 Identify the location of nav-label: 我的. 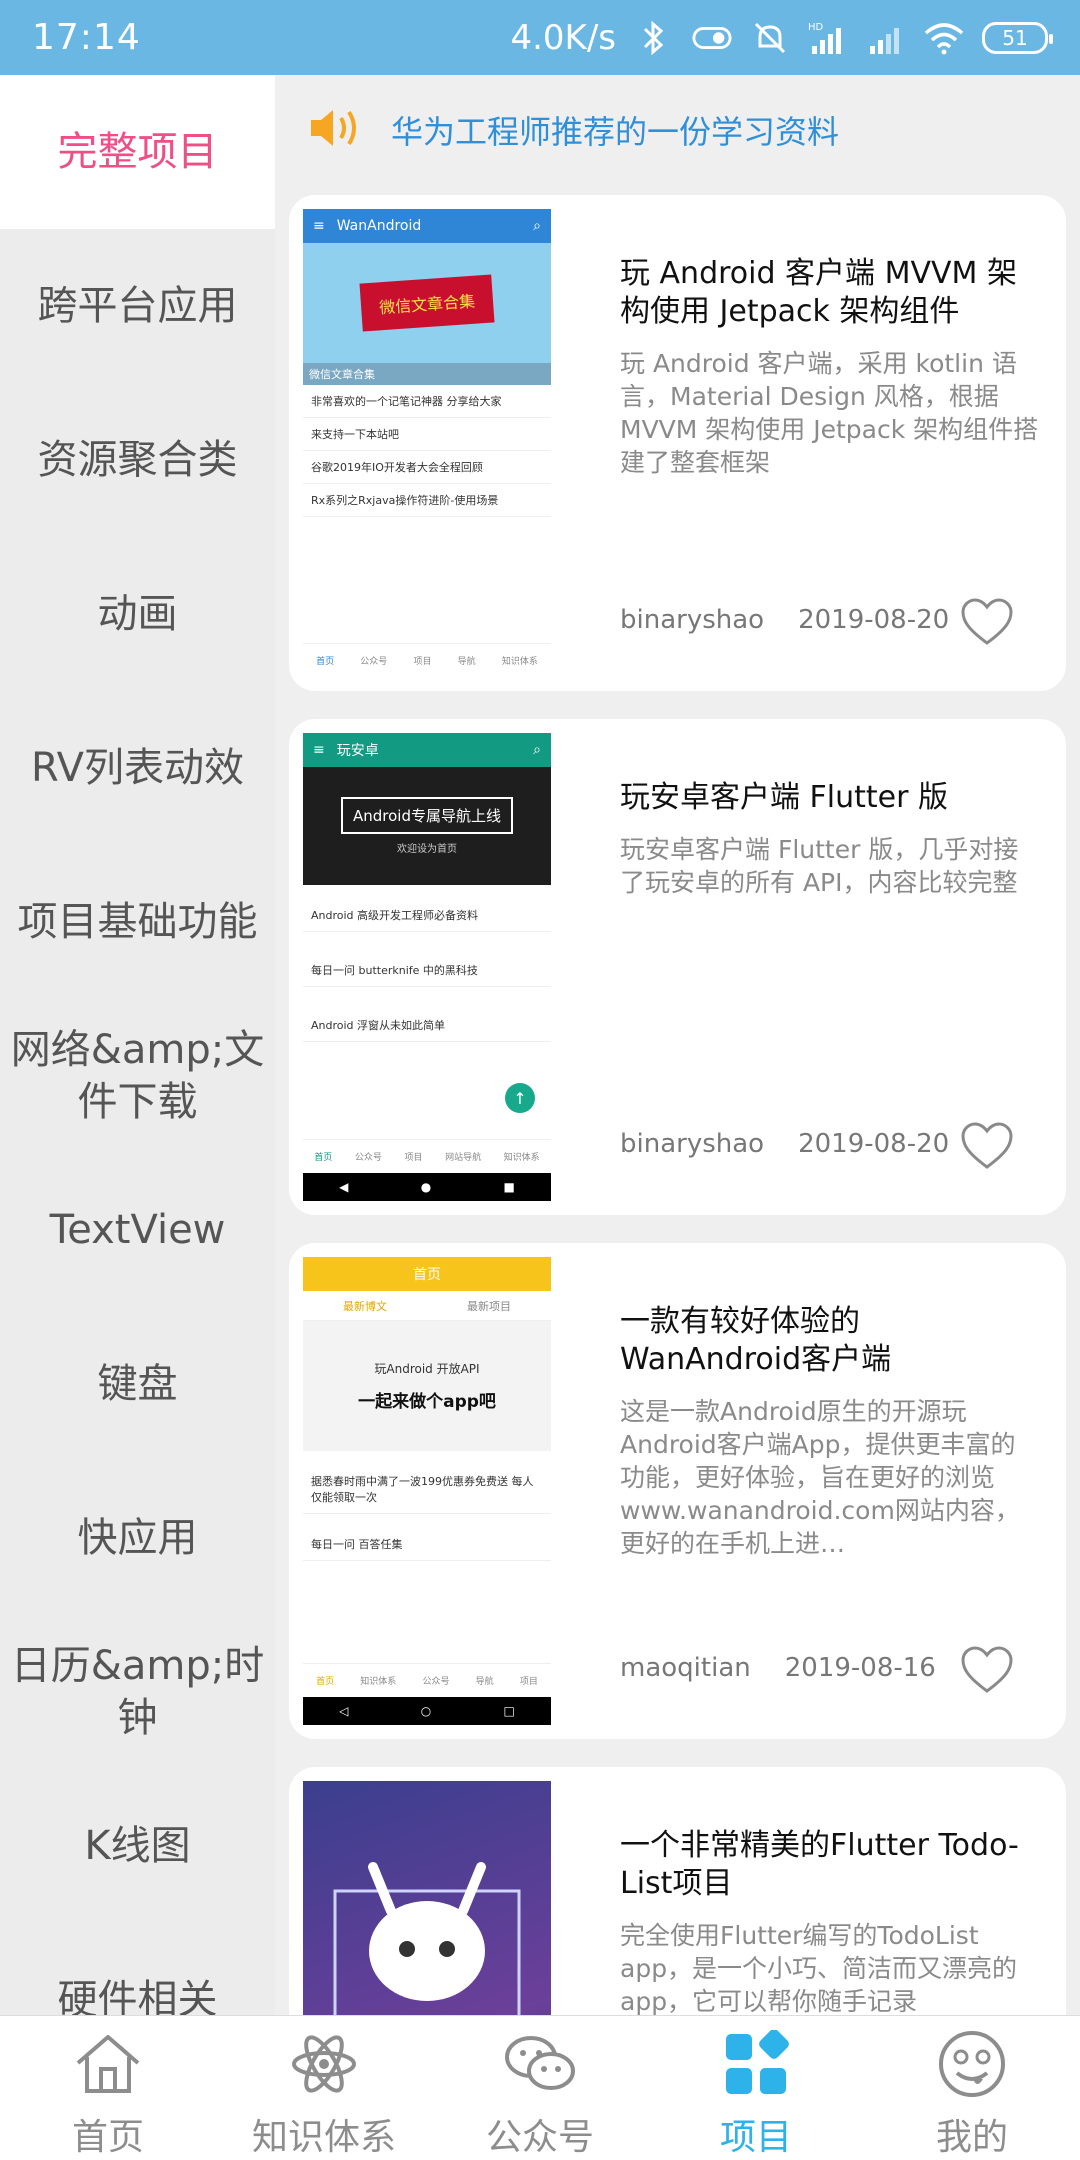
(971, 2137).